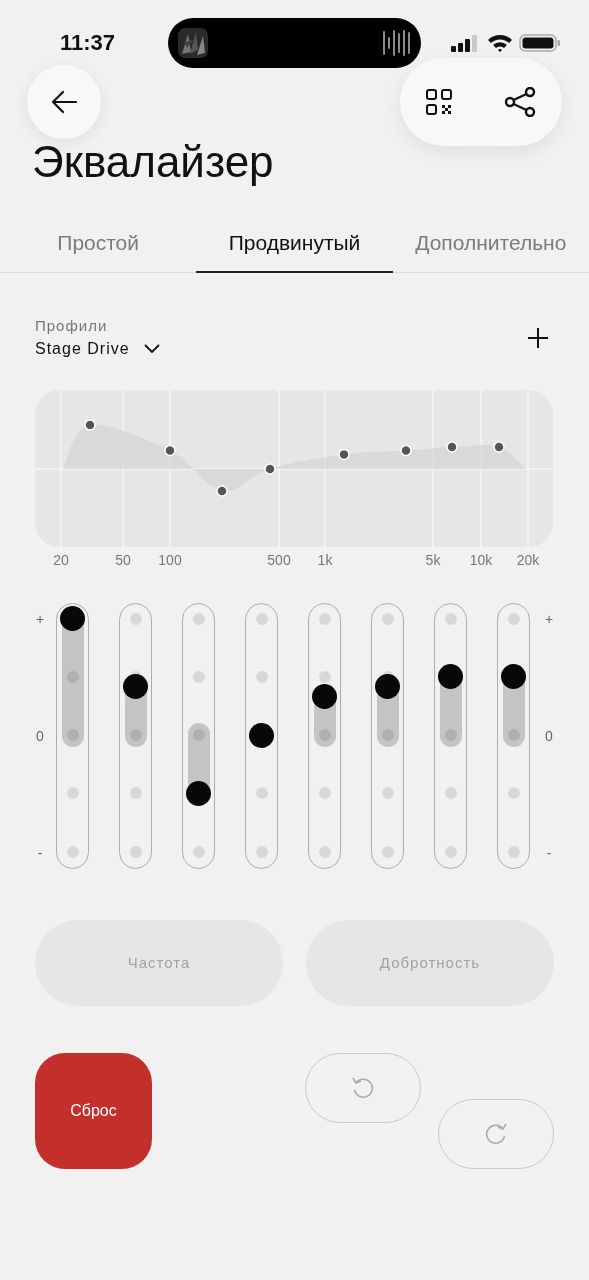  Describe the element at coordinates (528, 560) in the screenshot. I see `frequency-label: 20k` at that location.